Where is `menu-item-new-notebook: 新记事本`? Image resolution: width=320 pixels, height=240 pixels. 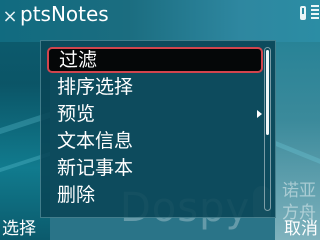 menu-item-new-notebook: 新记事本 is located at coordinates (155, 168).